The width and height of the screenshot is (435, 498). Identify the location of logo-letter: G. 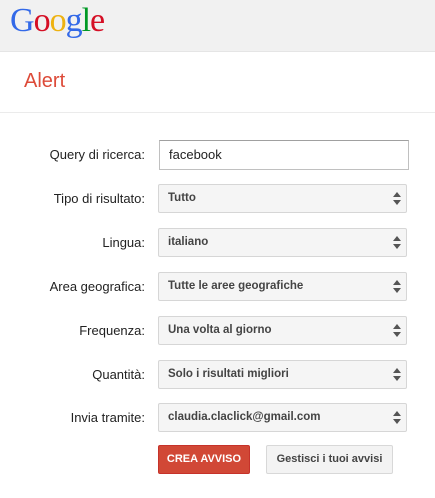
(22, 20).